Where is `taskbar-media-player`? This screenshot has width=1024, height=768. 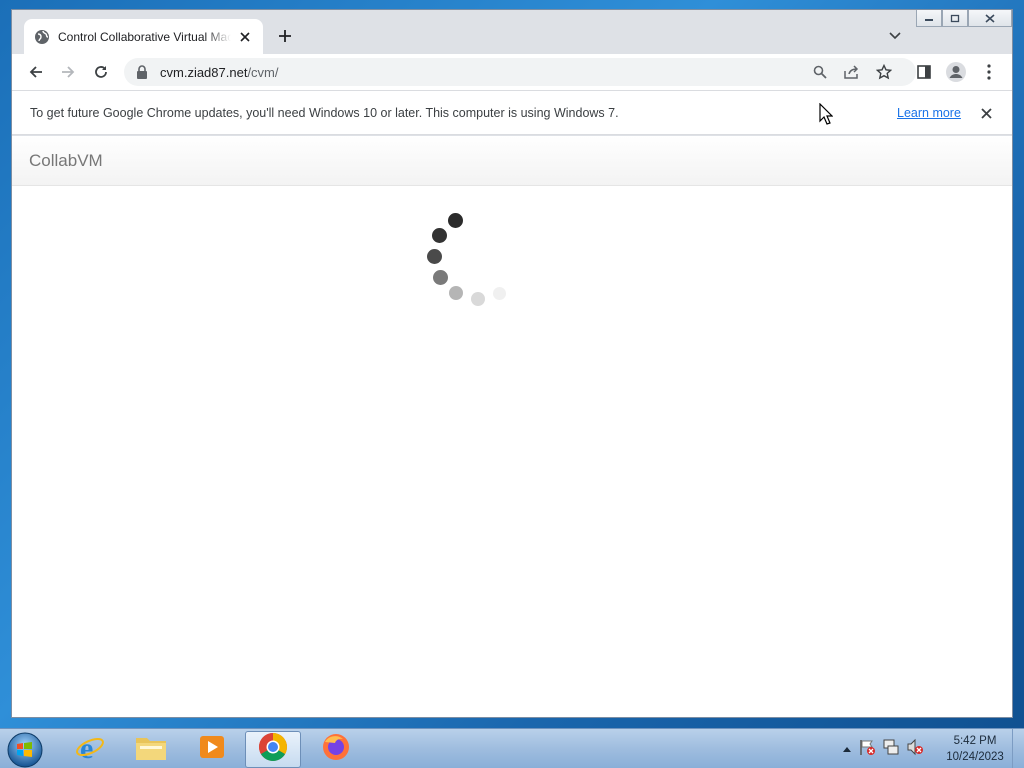
taskbar-media-player is located at coordinates (212, 749).